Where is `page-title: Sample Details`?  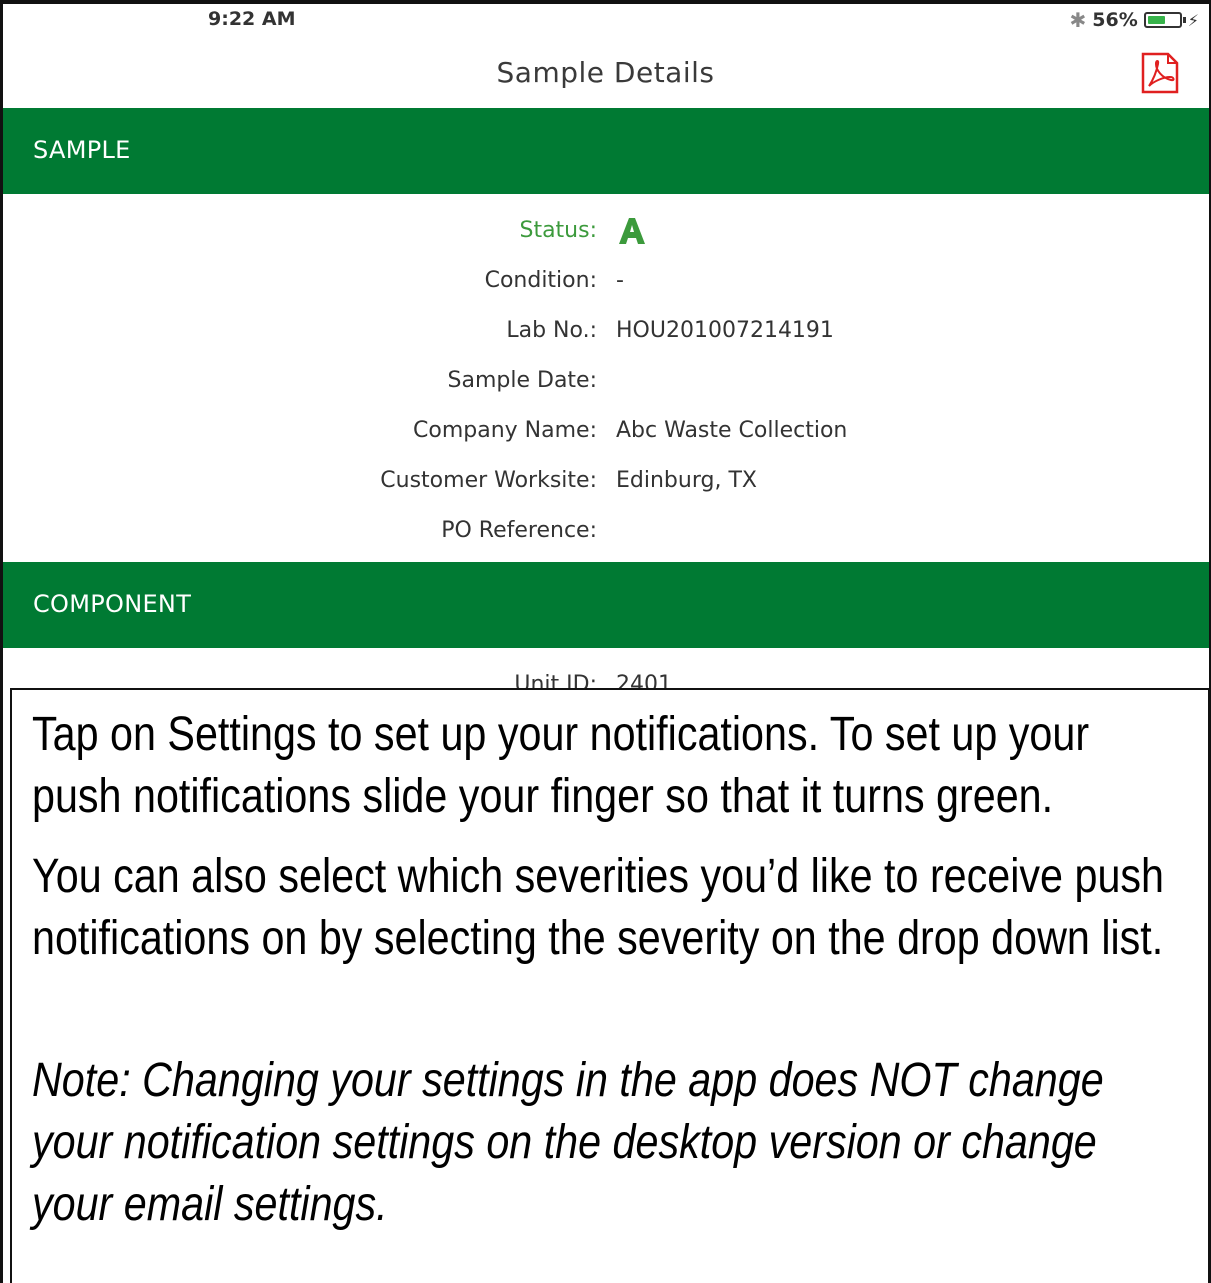 page-title: Sample Details is located at coordinates (605, 72).